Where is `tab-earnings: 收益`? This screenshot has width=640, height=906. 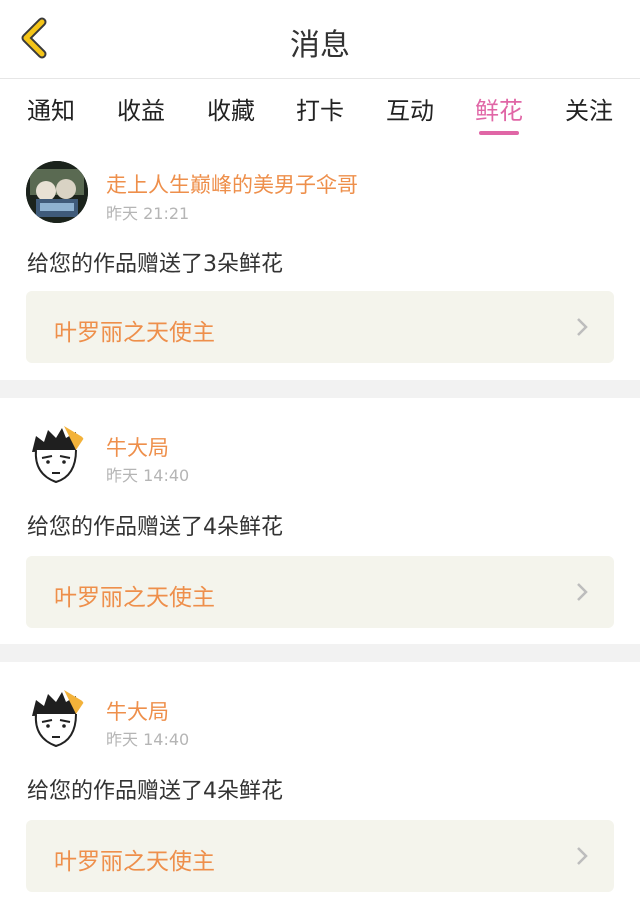
tab-earnings: 收益 is located at coordinates (141, 108).